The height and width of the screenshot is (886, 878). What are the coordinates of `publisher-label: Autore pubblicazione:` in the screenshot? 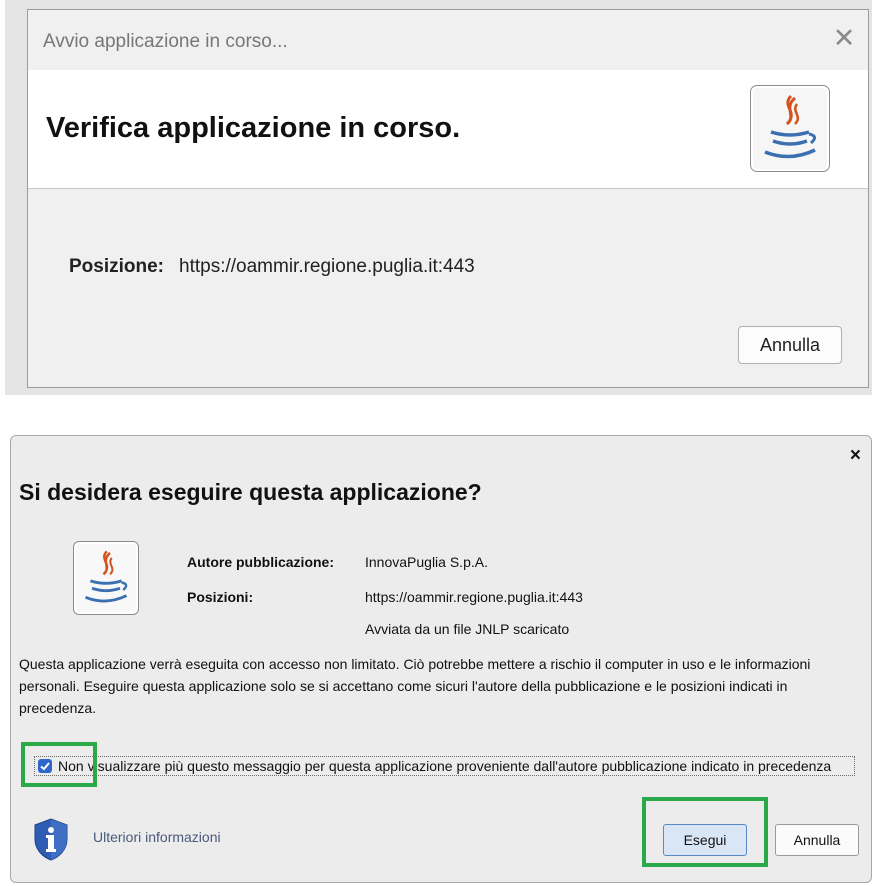 It's located at (260, 562).